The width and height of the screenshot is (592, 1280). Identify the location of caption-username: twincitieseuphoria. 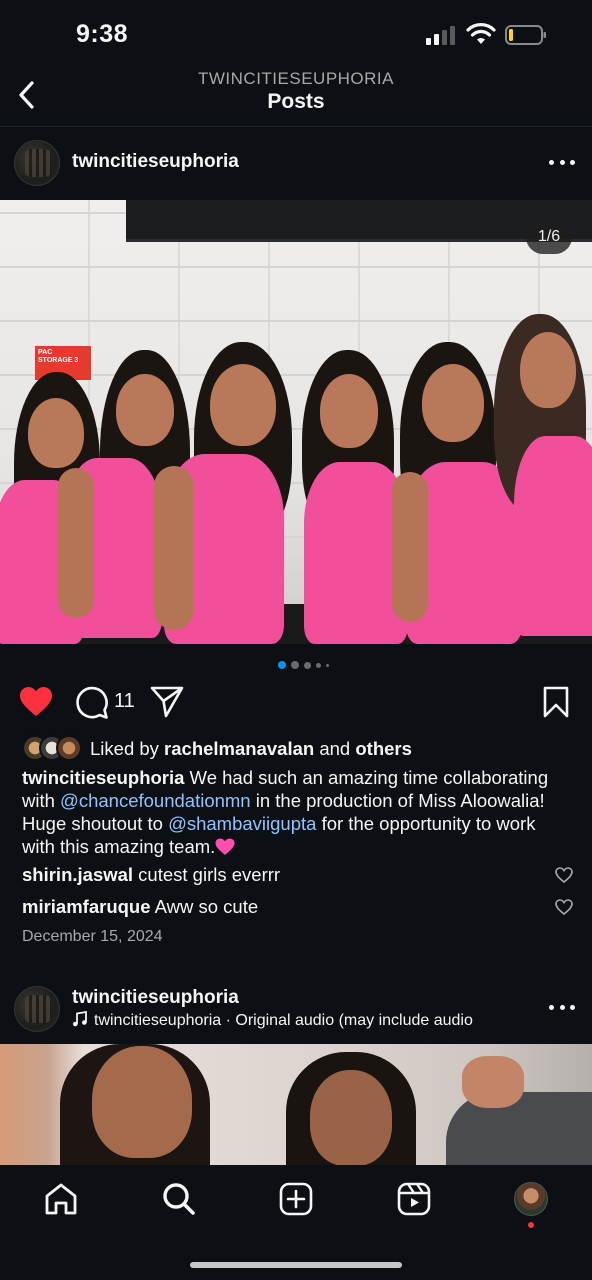
(103, 777).